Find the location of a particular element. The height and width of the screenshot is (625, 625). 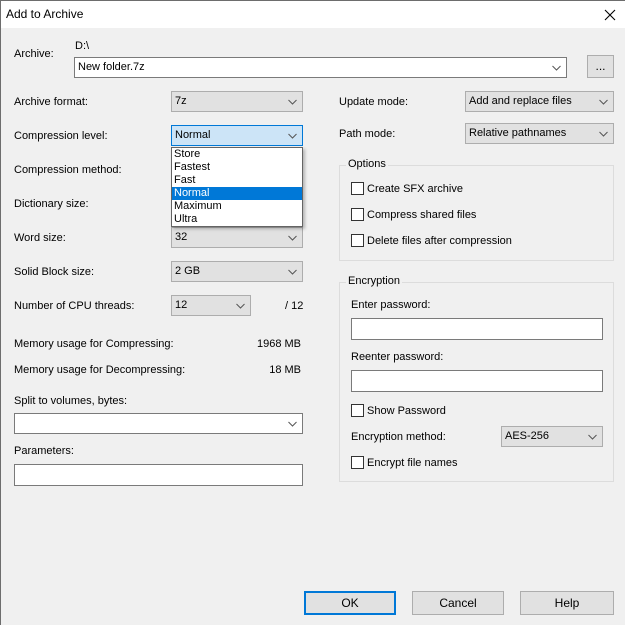

close-button is located at coordinates (610, 14).